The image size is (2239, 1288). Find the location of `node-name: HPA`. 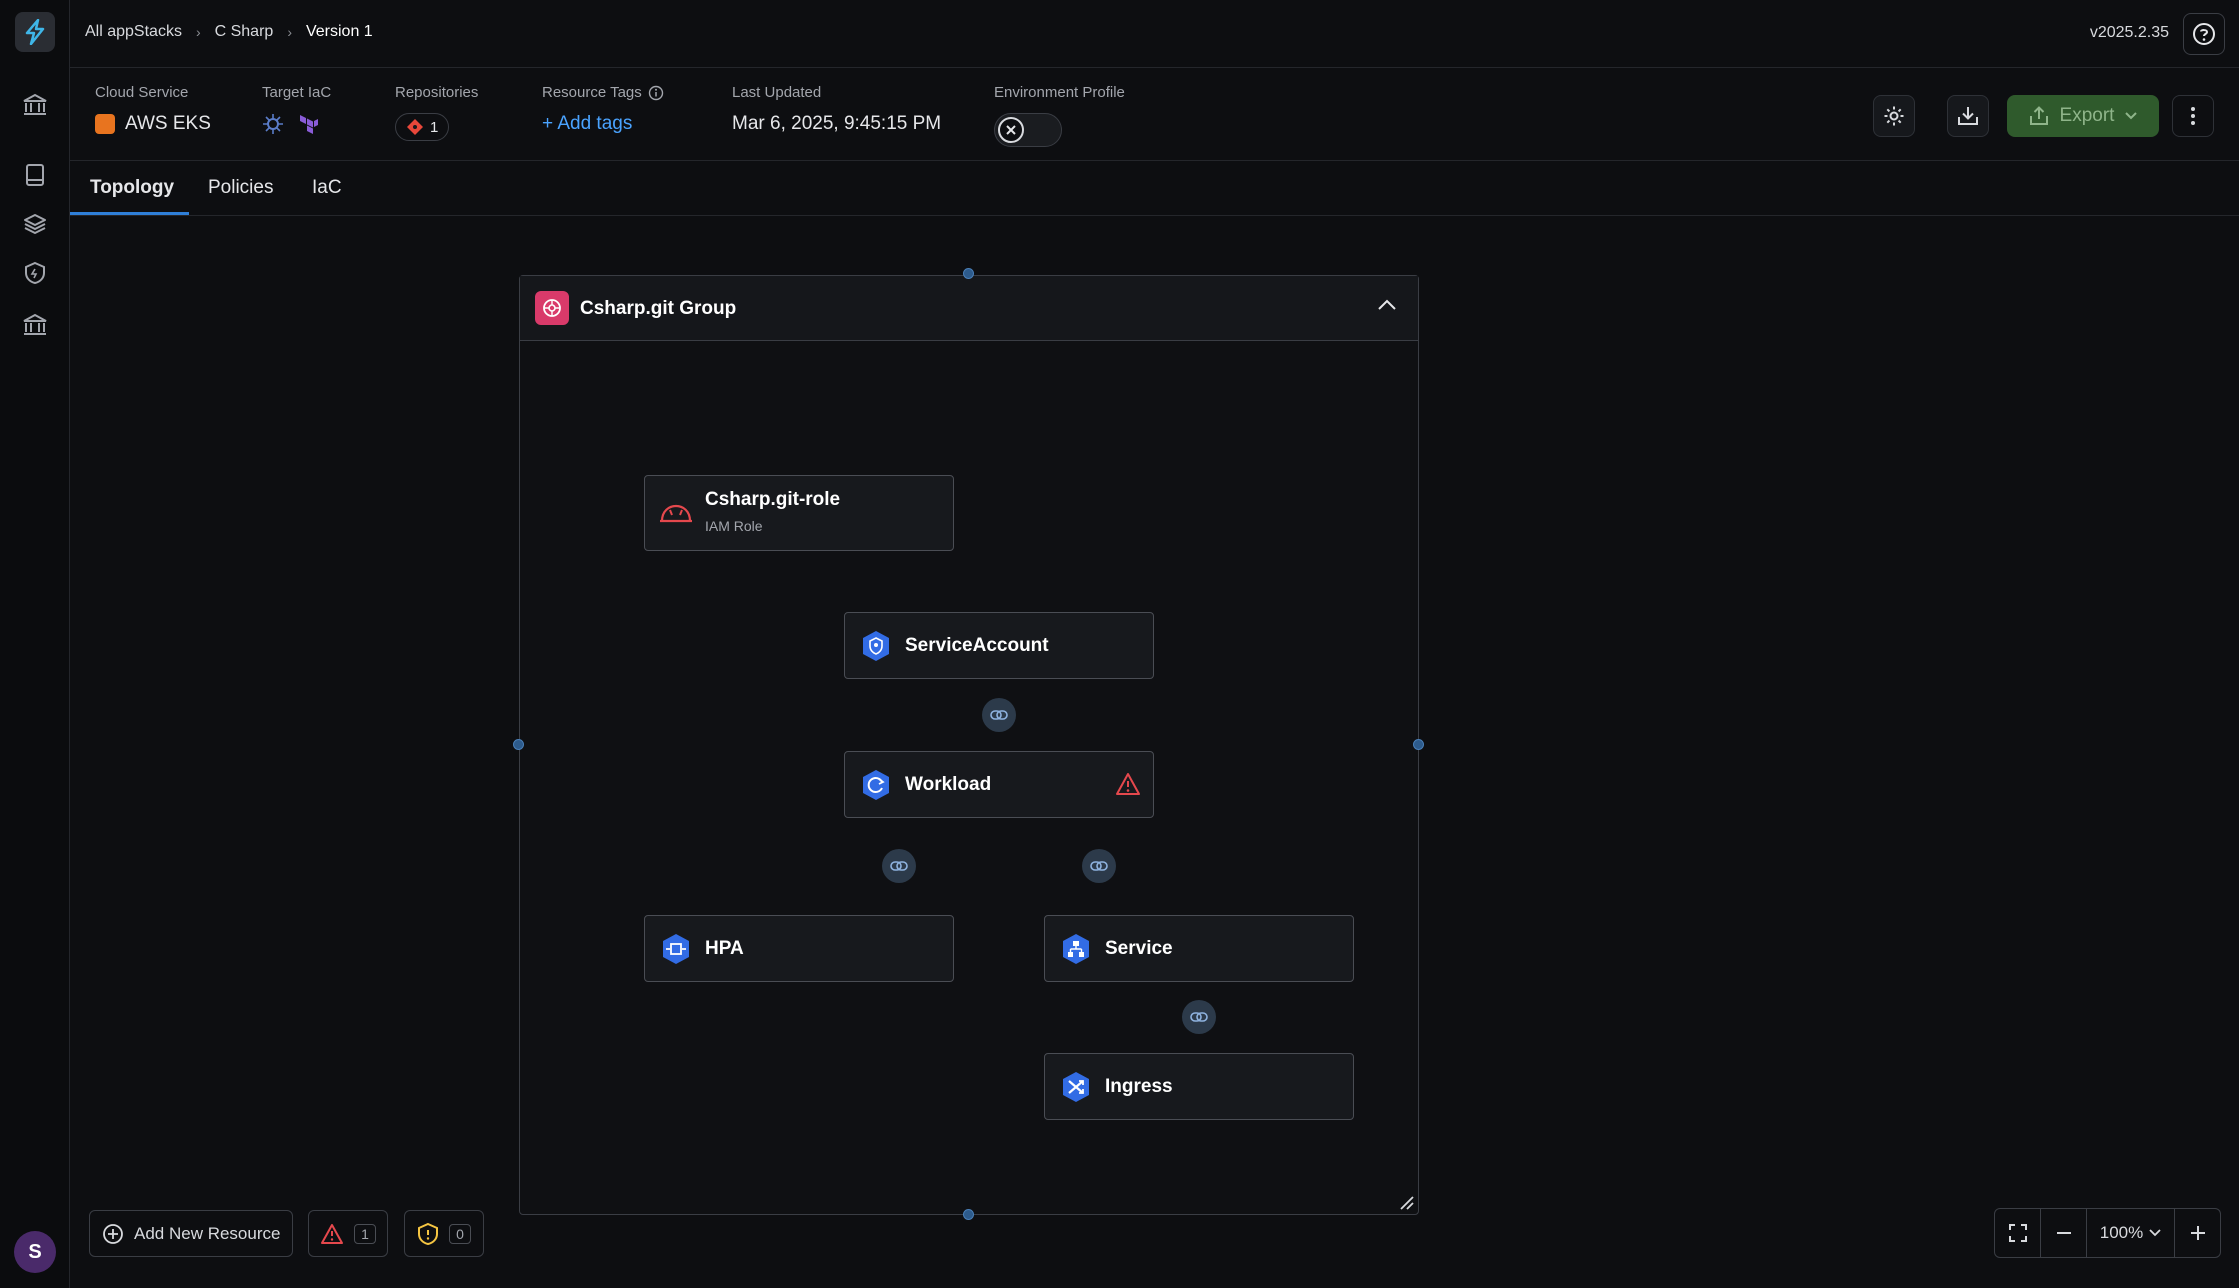

node-name: HPA is located at coordinates (724, 948).